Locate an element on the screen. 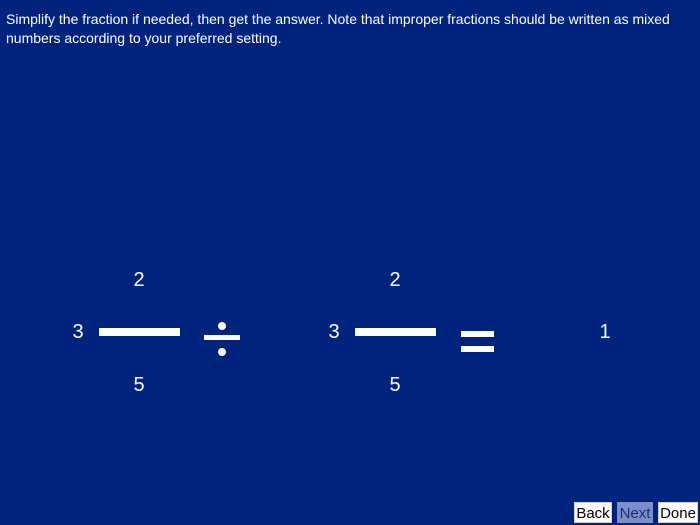 The height and width of the screenshot is (525, 700). second-fraction-bar is located at coordinates (395, 332).